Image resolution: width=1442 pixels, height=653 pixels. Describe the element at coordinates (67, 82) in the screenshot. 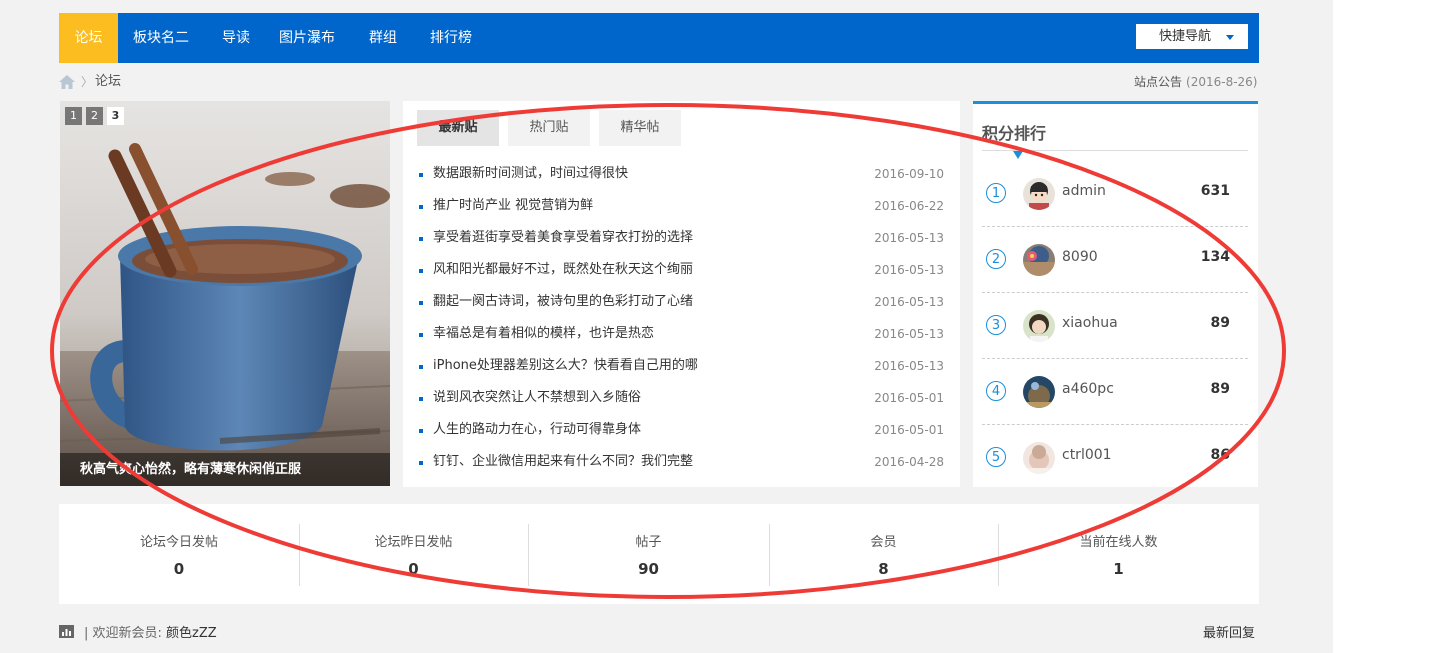

I see `home-icon` at that location.